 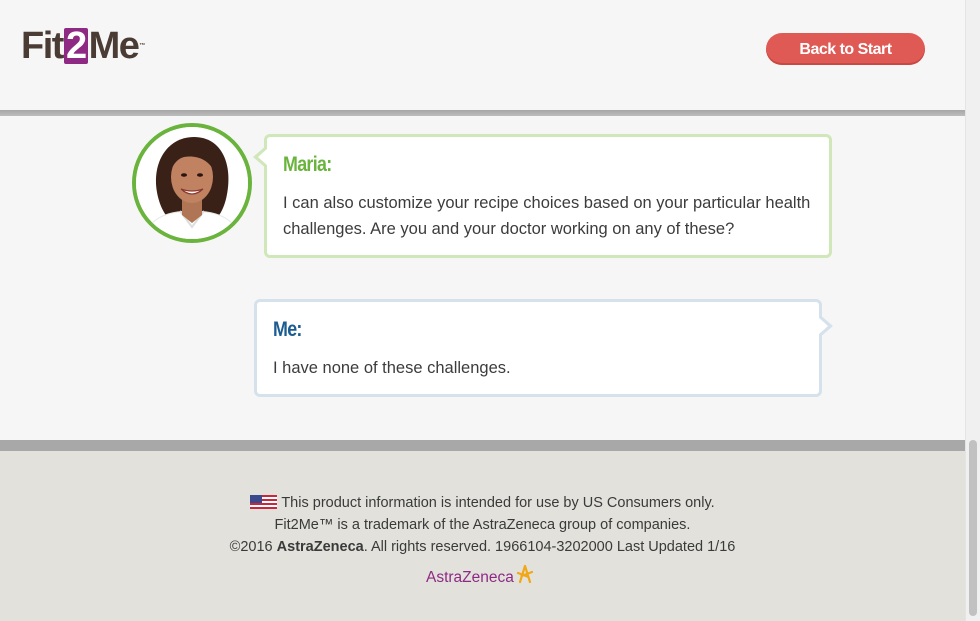 I want to click on maria-avatar, so click(x=192, y=183).